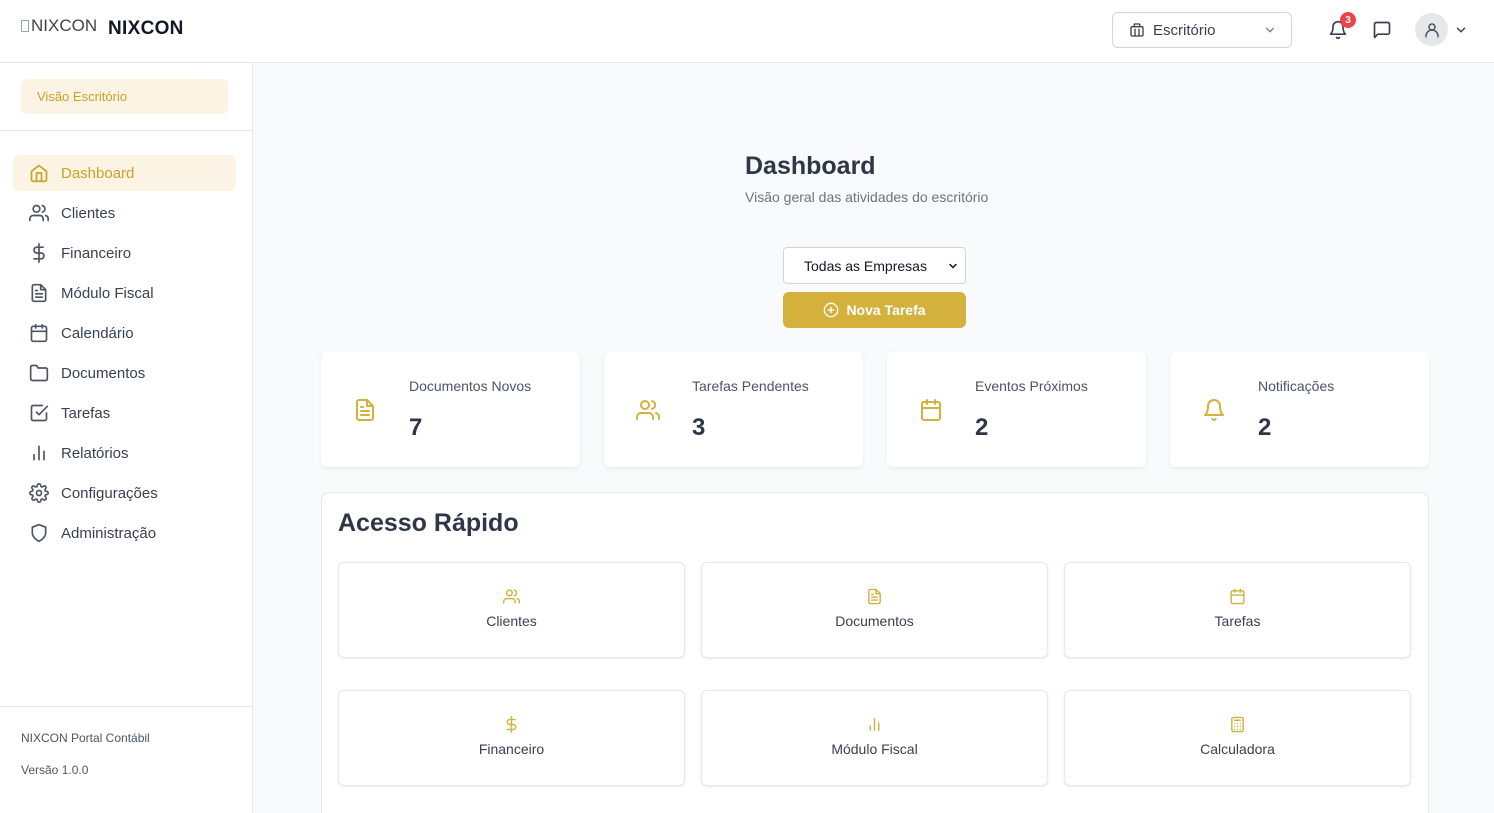  I want to click on messages-button, so click(1382, 30).